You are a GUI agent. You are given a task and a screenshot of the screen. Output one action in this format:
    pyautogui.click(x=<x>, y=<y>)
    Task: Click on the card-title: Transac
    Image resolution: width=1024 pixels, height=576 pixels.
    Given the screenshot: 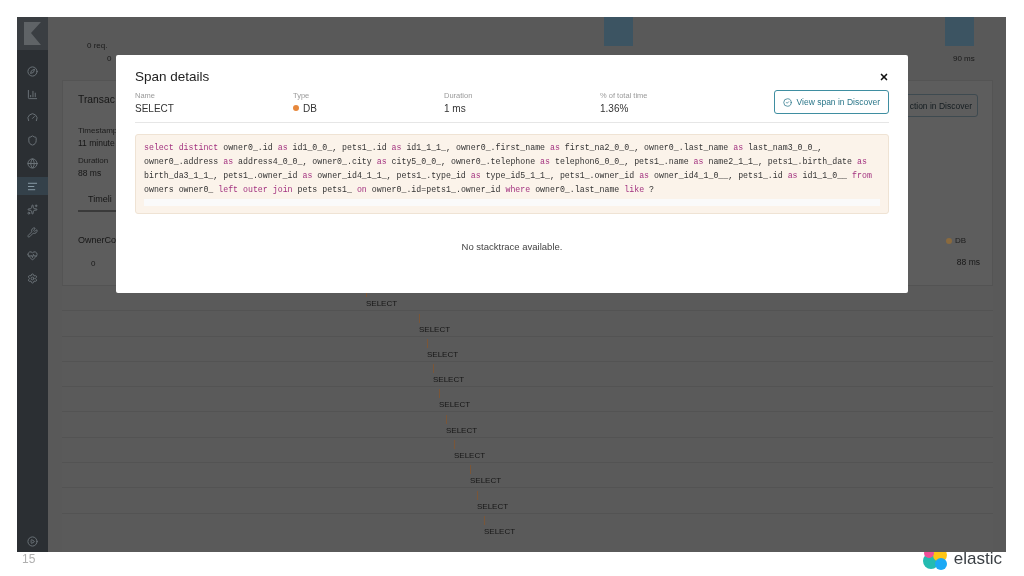 What is the action you would take?
    pyautogui.click(x=96, y=99)
    